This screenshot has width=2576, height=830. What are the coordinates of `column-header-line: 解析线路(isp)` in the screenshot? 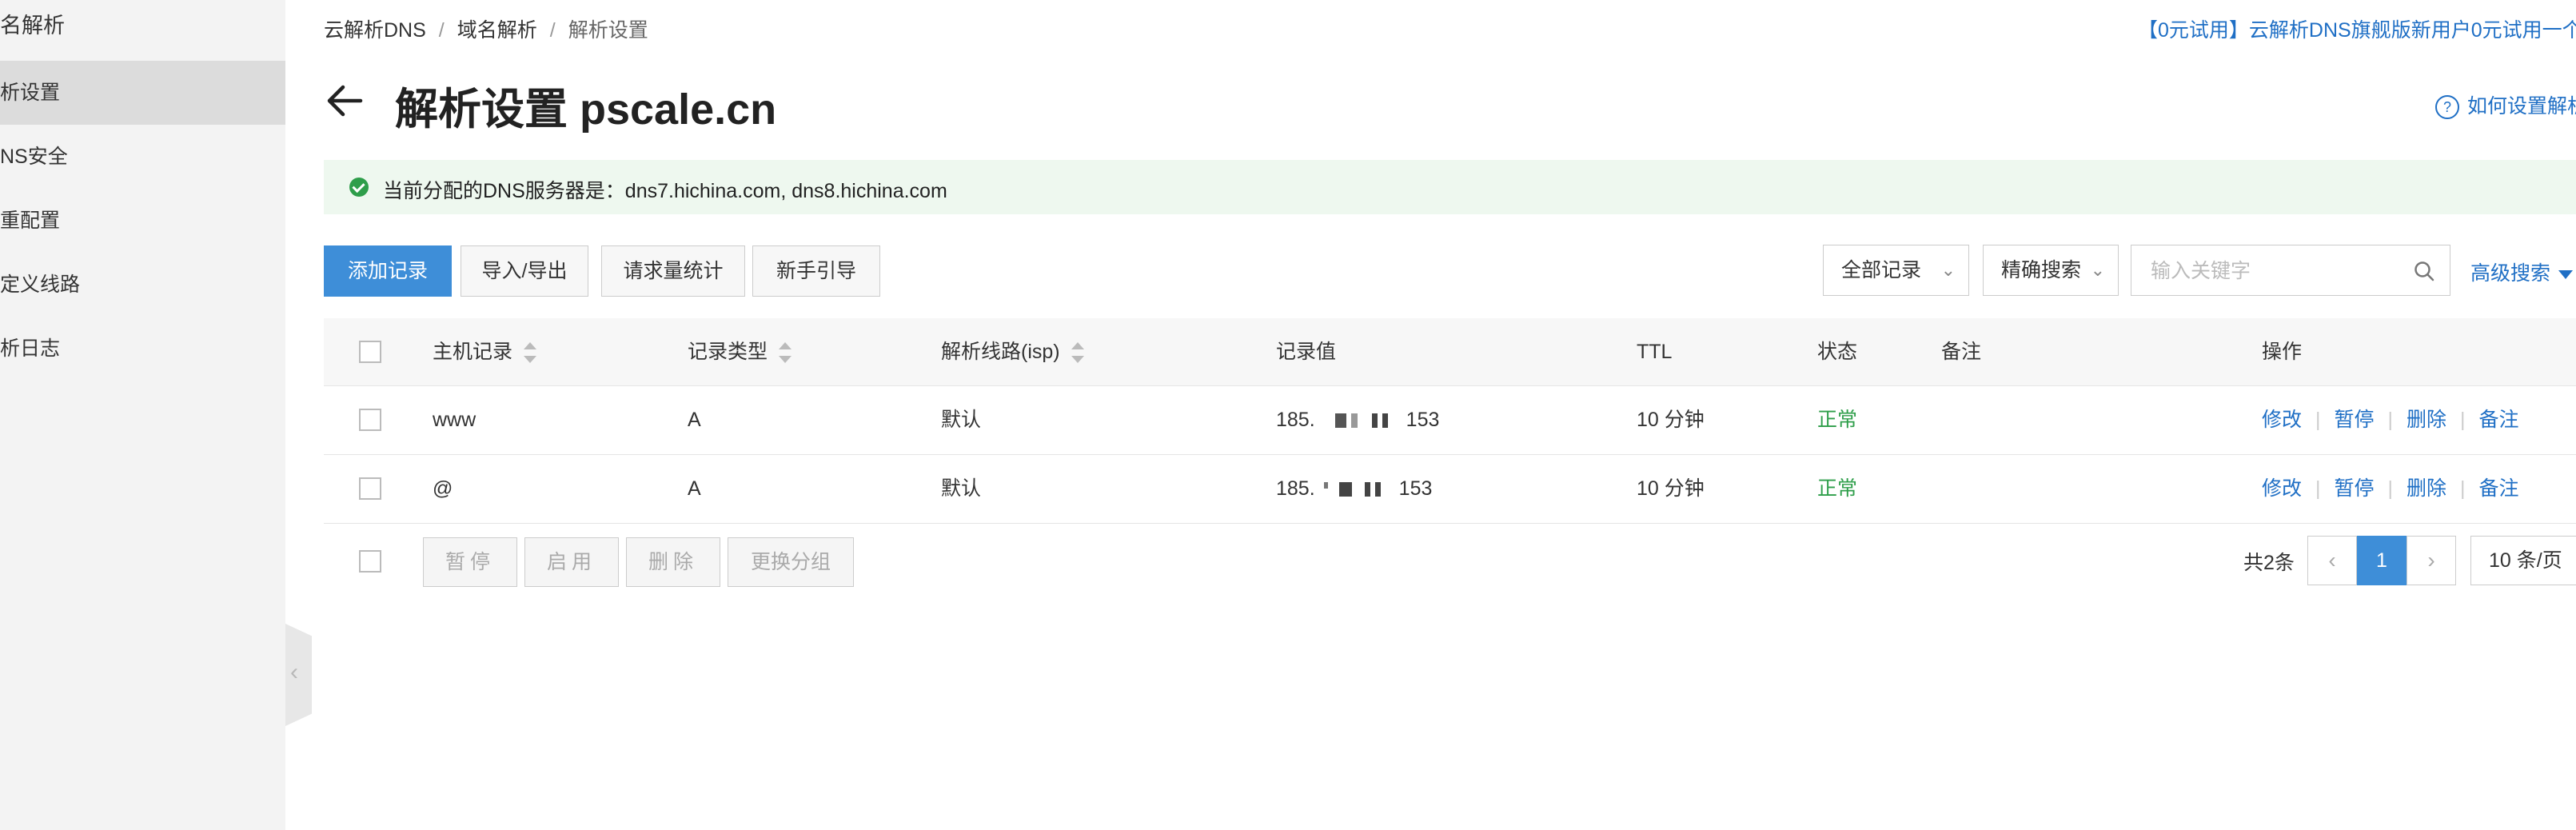 It's located at (1012, 351).